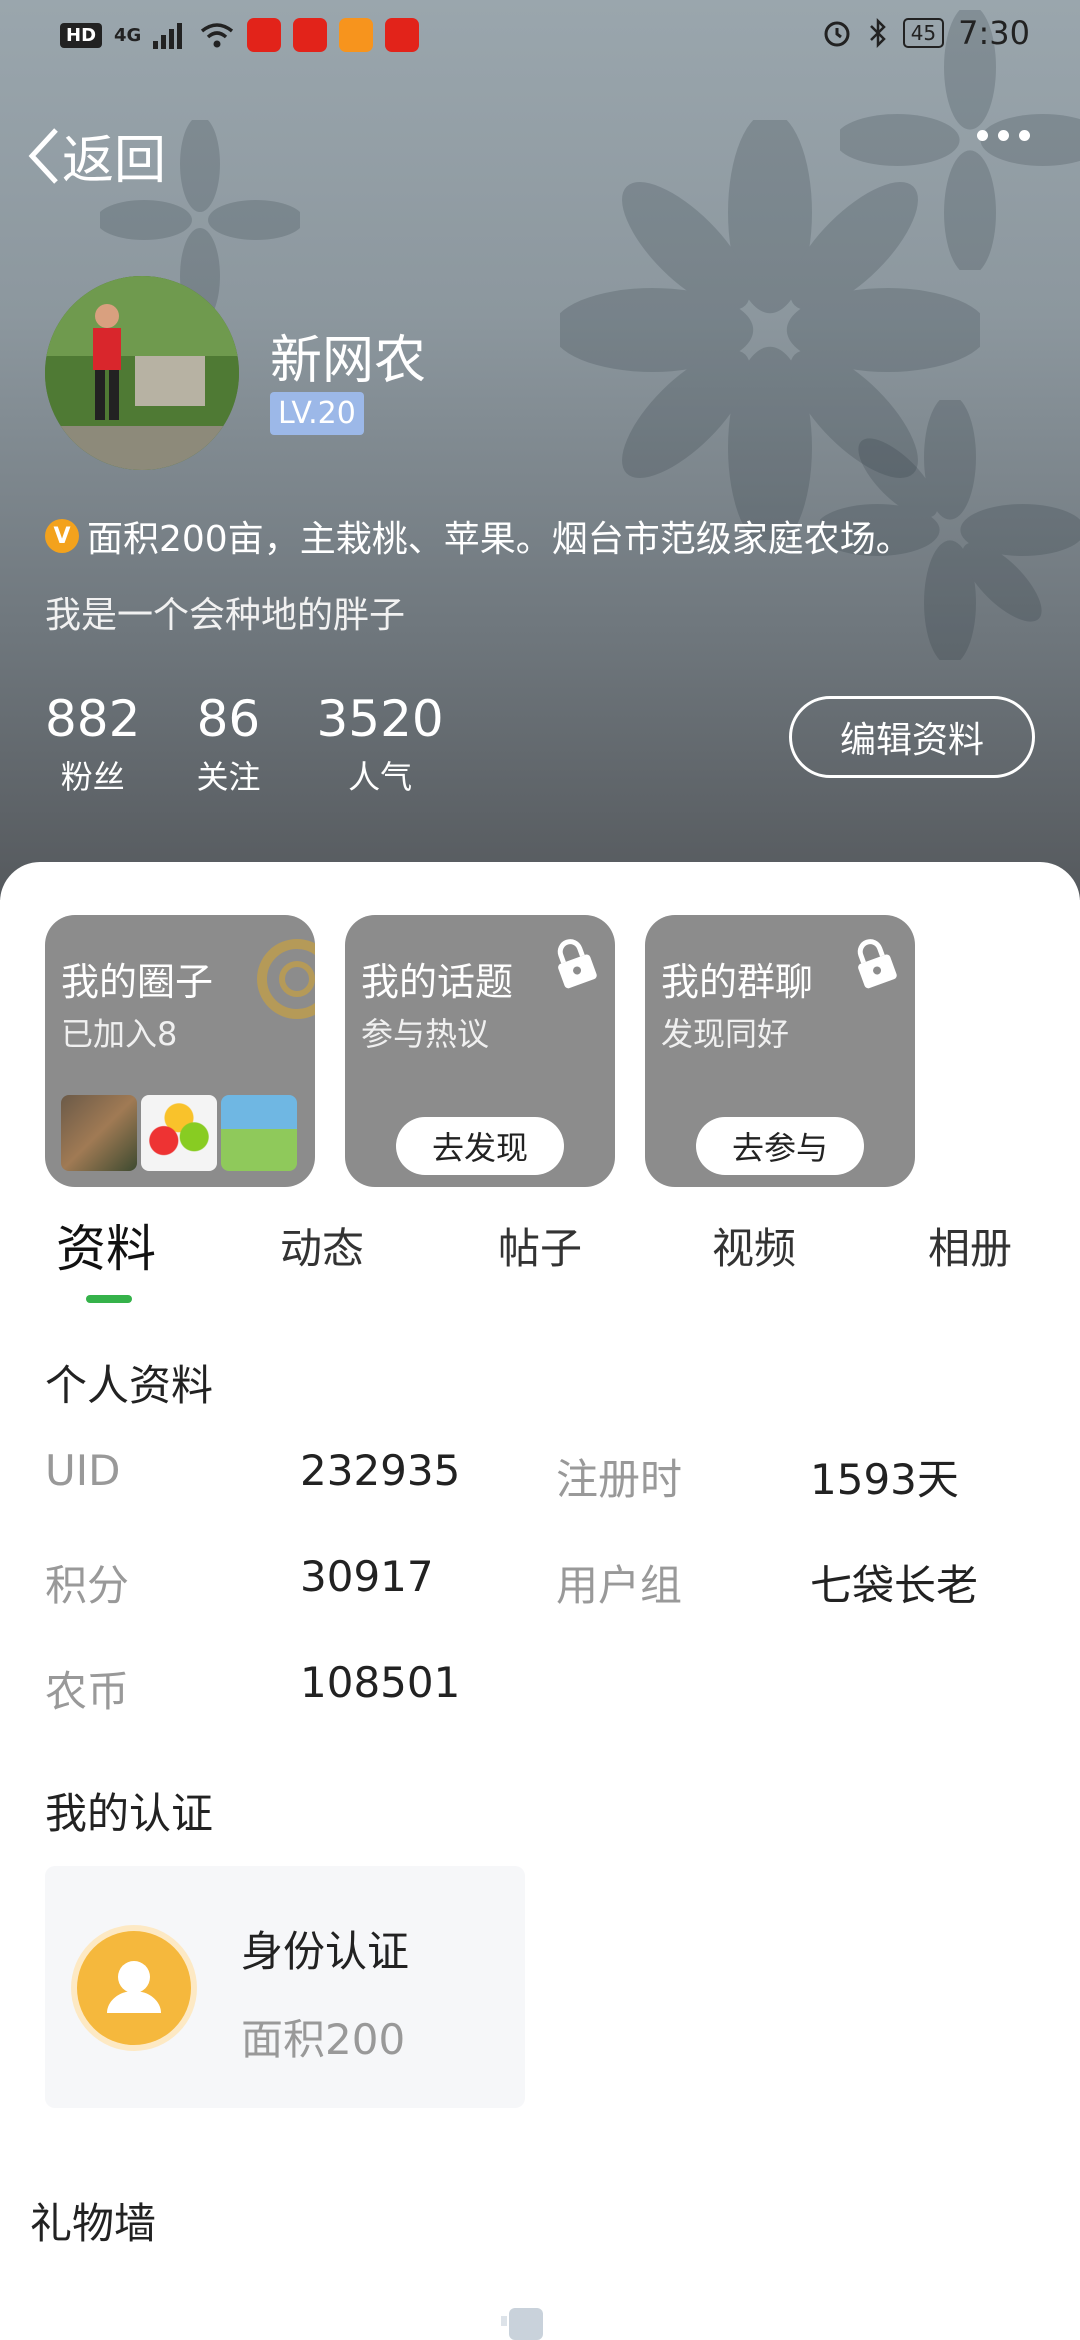 The width and height of the screenshot is (1080, 2340). Describe the element at coordinates (540, 40) in the screenshot. I see `status-bar: HD 4G 45 7:30` at that location.